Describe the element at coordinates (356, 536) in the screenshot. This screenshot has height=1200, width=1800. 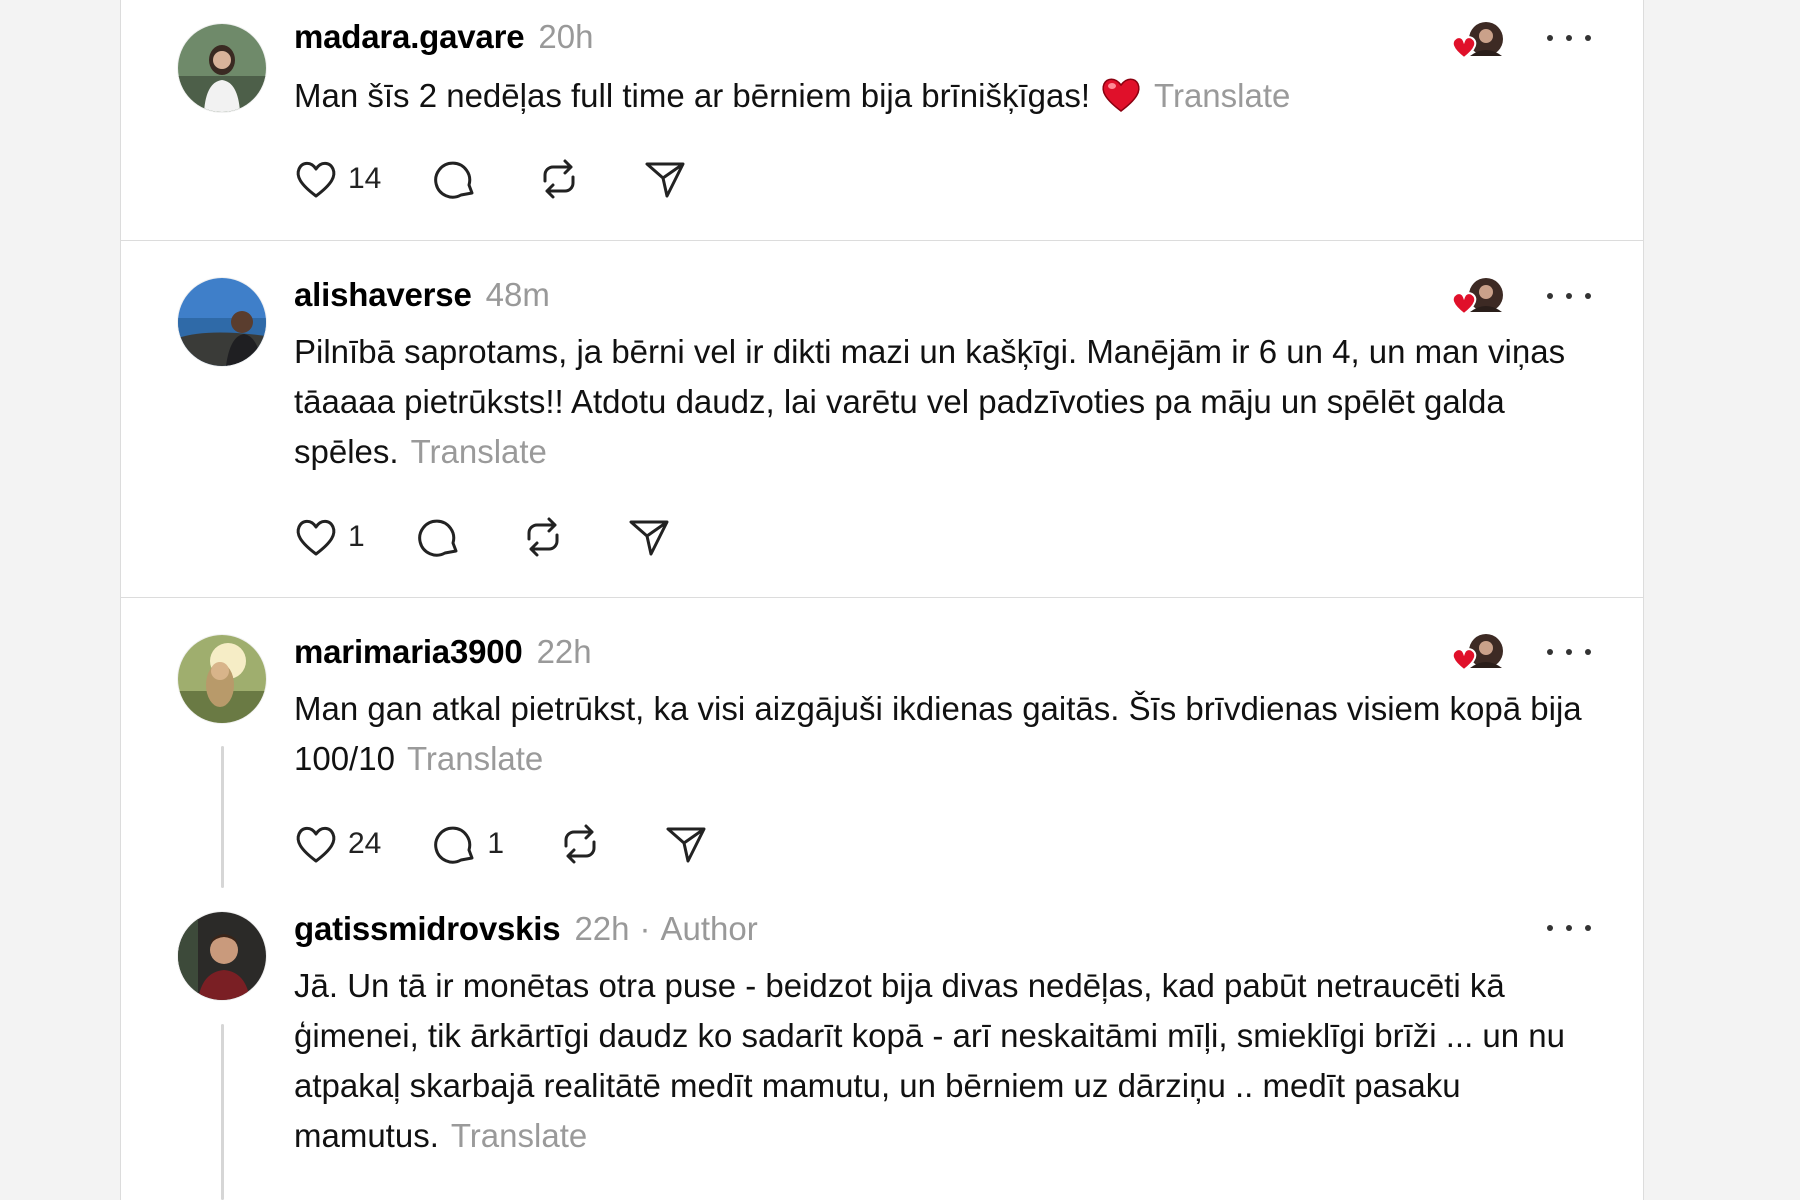
I see `like-count: 1` at that location.